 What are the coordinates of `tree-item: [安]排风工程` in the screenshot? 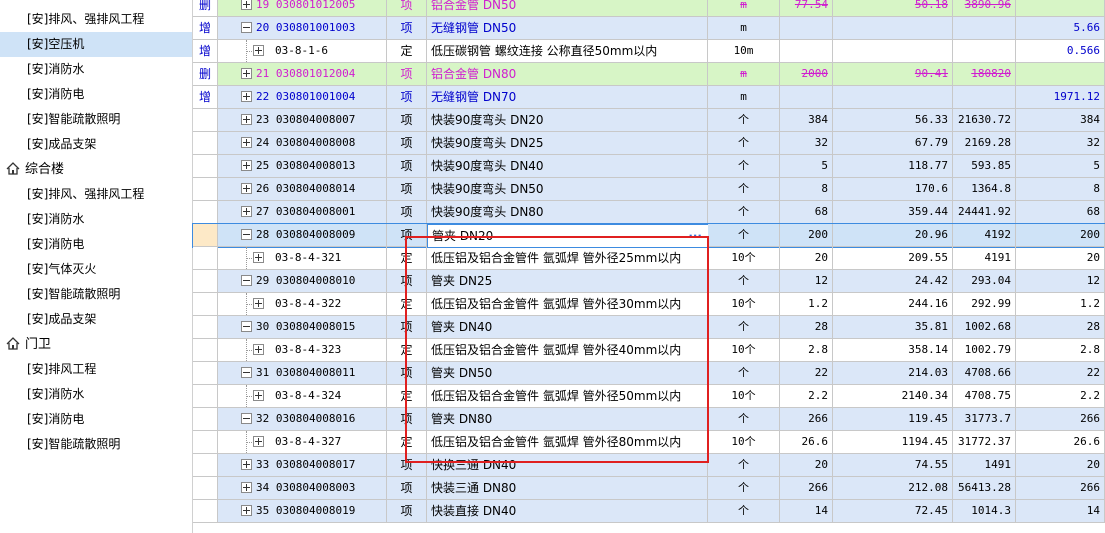 It's located at (96, 369).